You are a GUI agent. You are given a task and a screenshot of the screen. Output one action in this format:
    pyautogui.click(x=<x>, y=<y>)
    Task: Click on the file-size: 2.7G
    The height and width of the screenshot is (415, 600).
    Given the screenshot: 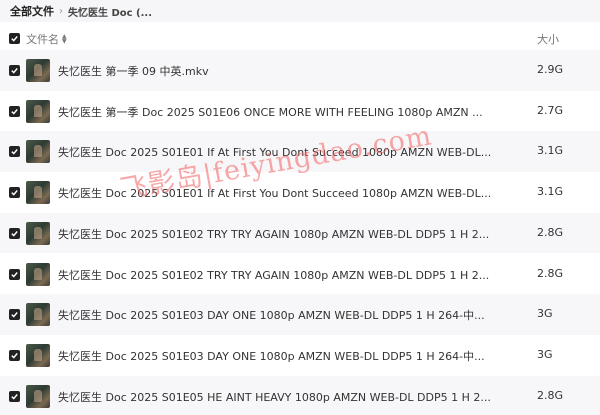 What is the action you would take?
    pyautogui.click(x=550, y=110)
    